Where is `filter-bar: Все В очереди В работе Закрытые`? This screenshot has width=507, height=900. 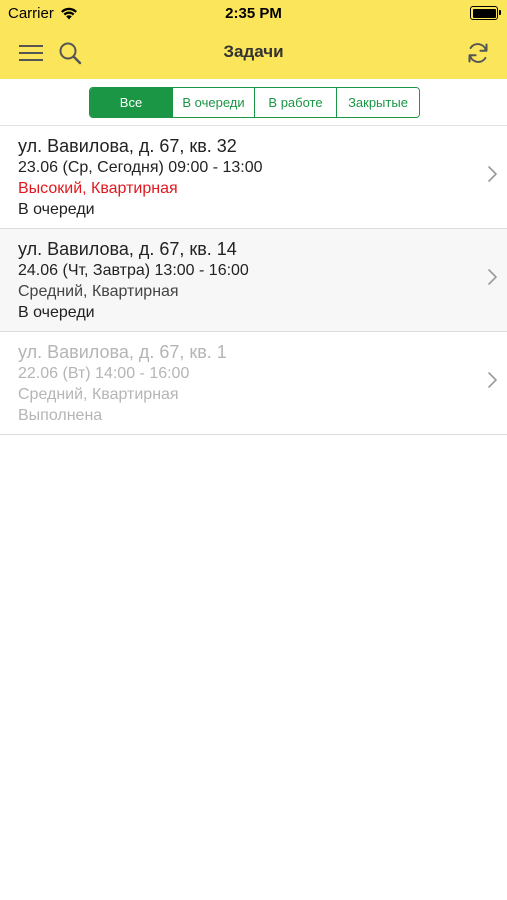
filter-bar: Все В очереди В работе Закрытые is located at coordinates (253, 102).